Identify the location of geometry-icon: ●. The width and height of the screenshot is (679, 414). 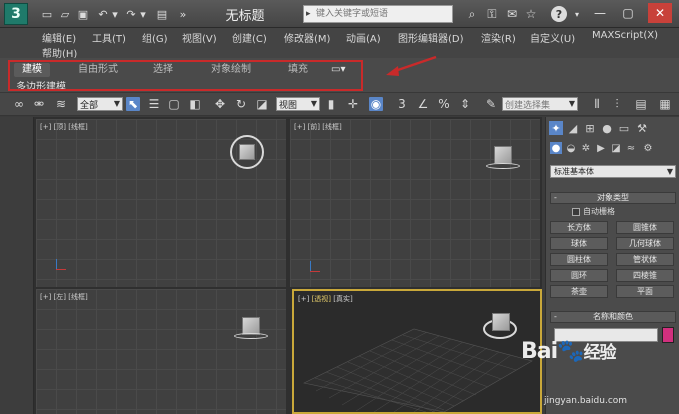
(556, 148).